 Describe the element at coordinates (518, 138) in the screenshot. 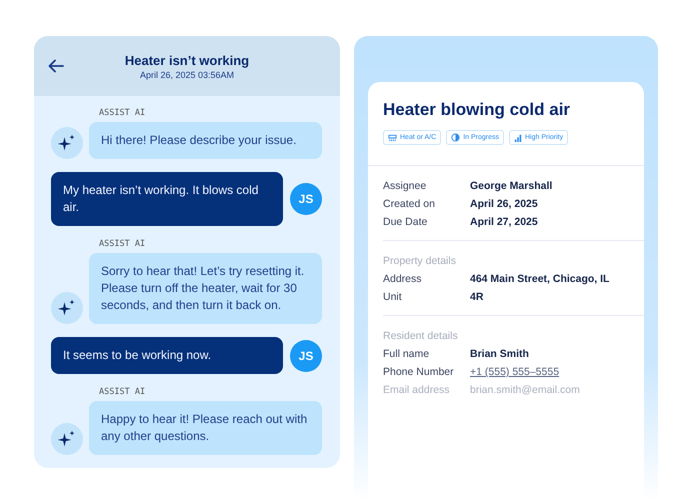

I see `bars-icon` at that location.